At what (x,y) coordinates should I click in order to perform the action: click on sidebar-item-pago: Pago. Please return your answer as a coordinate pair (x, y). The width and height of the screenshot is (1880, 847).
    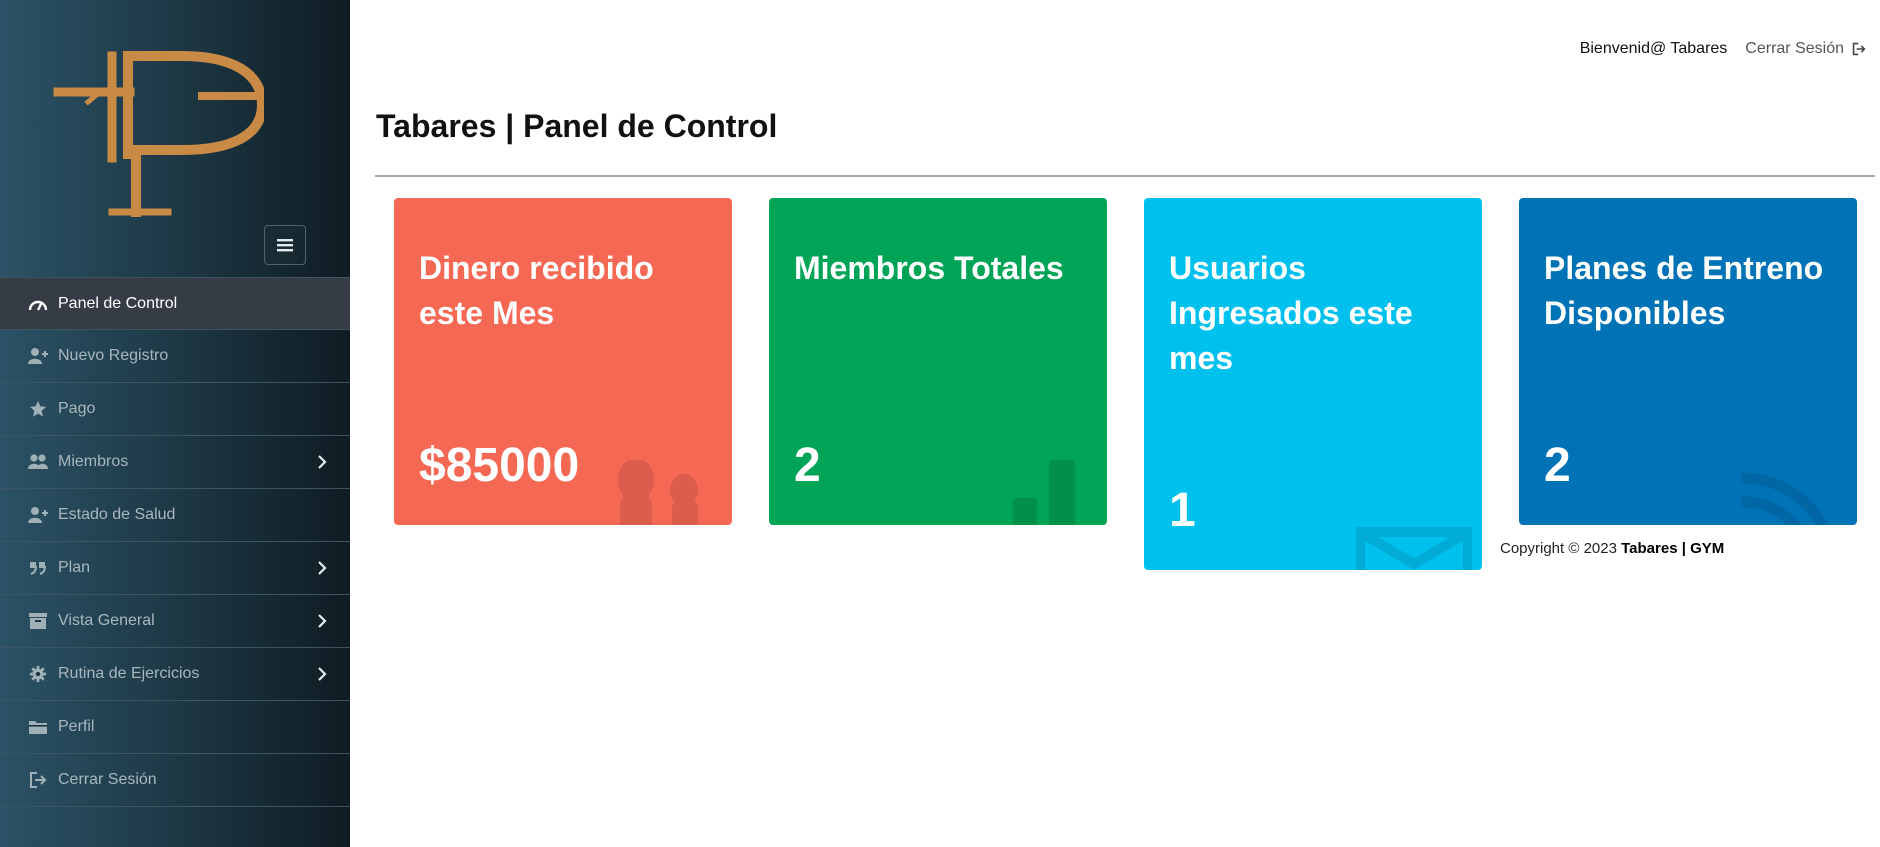
    Looking at the image, I should click on (175, 409).